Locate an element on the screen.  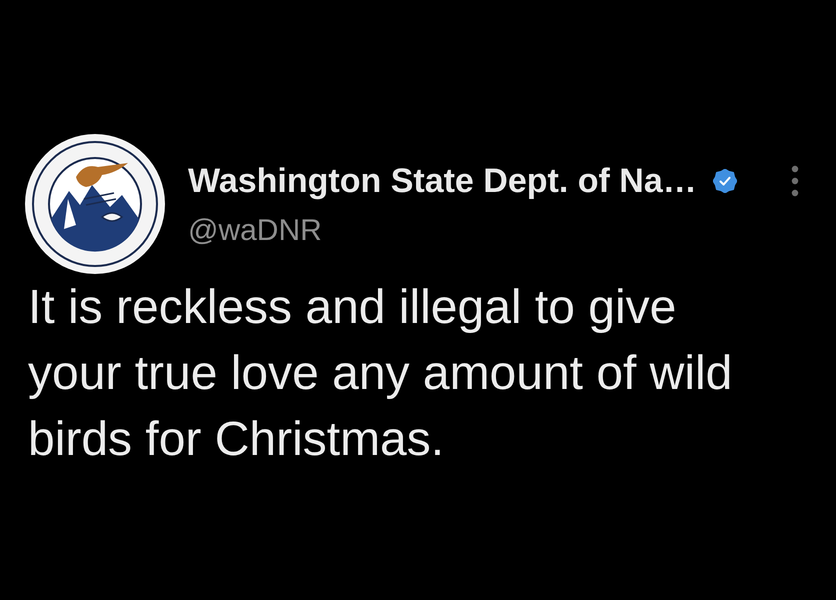
account-handle: @waDNR is located at coordinates (502, 231).